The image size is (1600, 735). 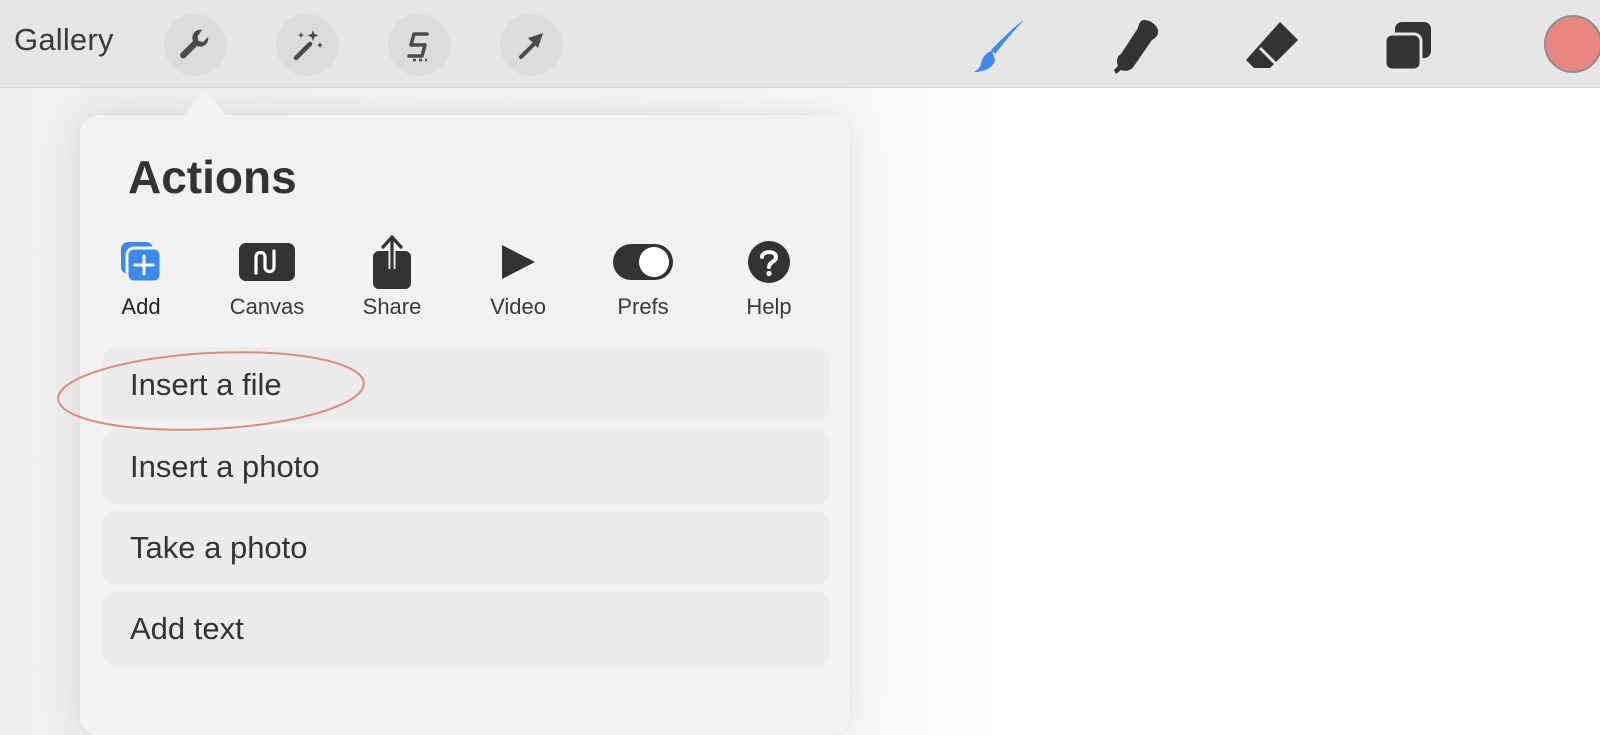 What do you see at coordinates (518, 283) in the screenshot?
I see `tab-video: Video` at bounding box center [518, 283].